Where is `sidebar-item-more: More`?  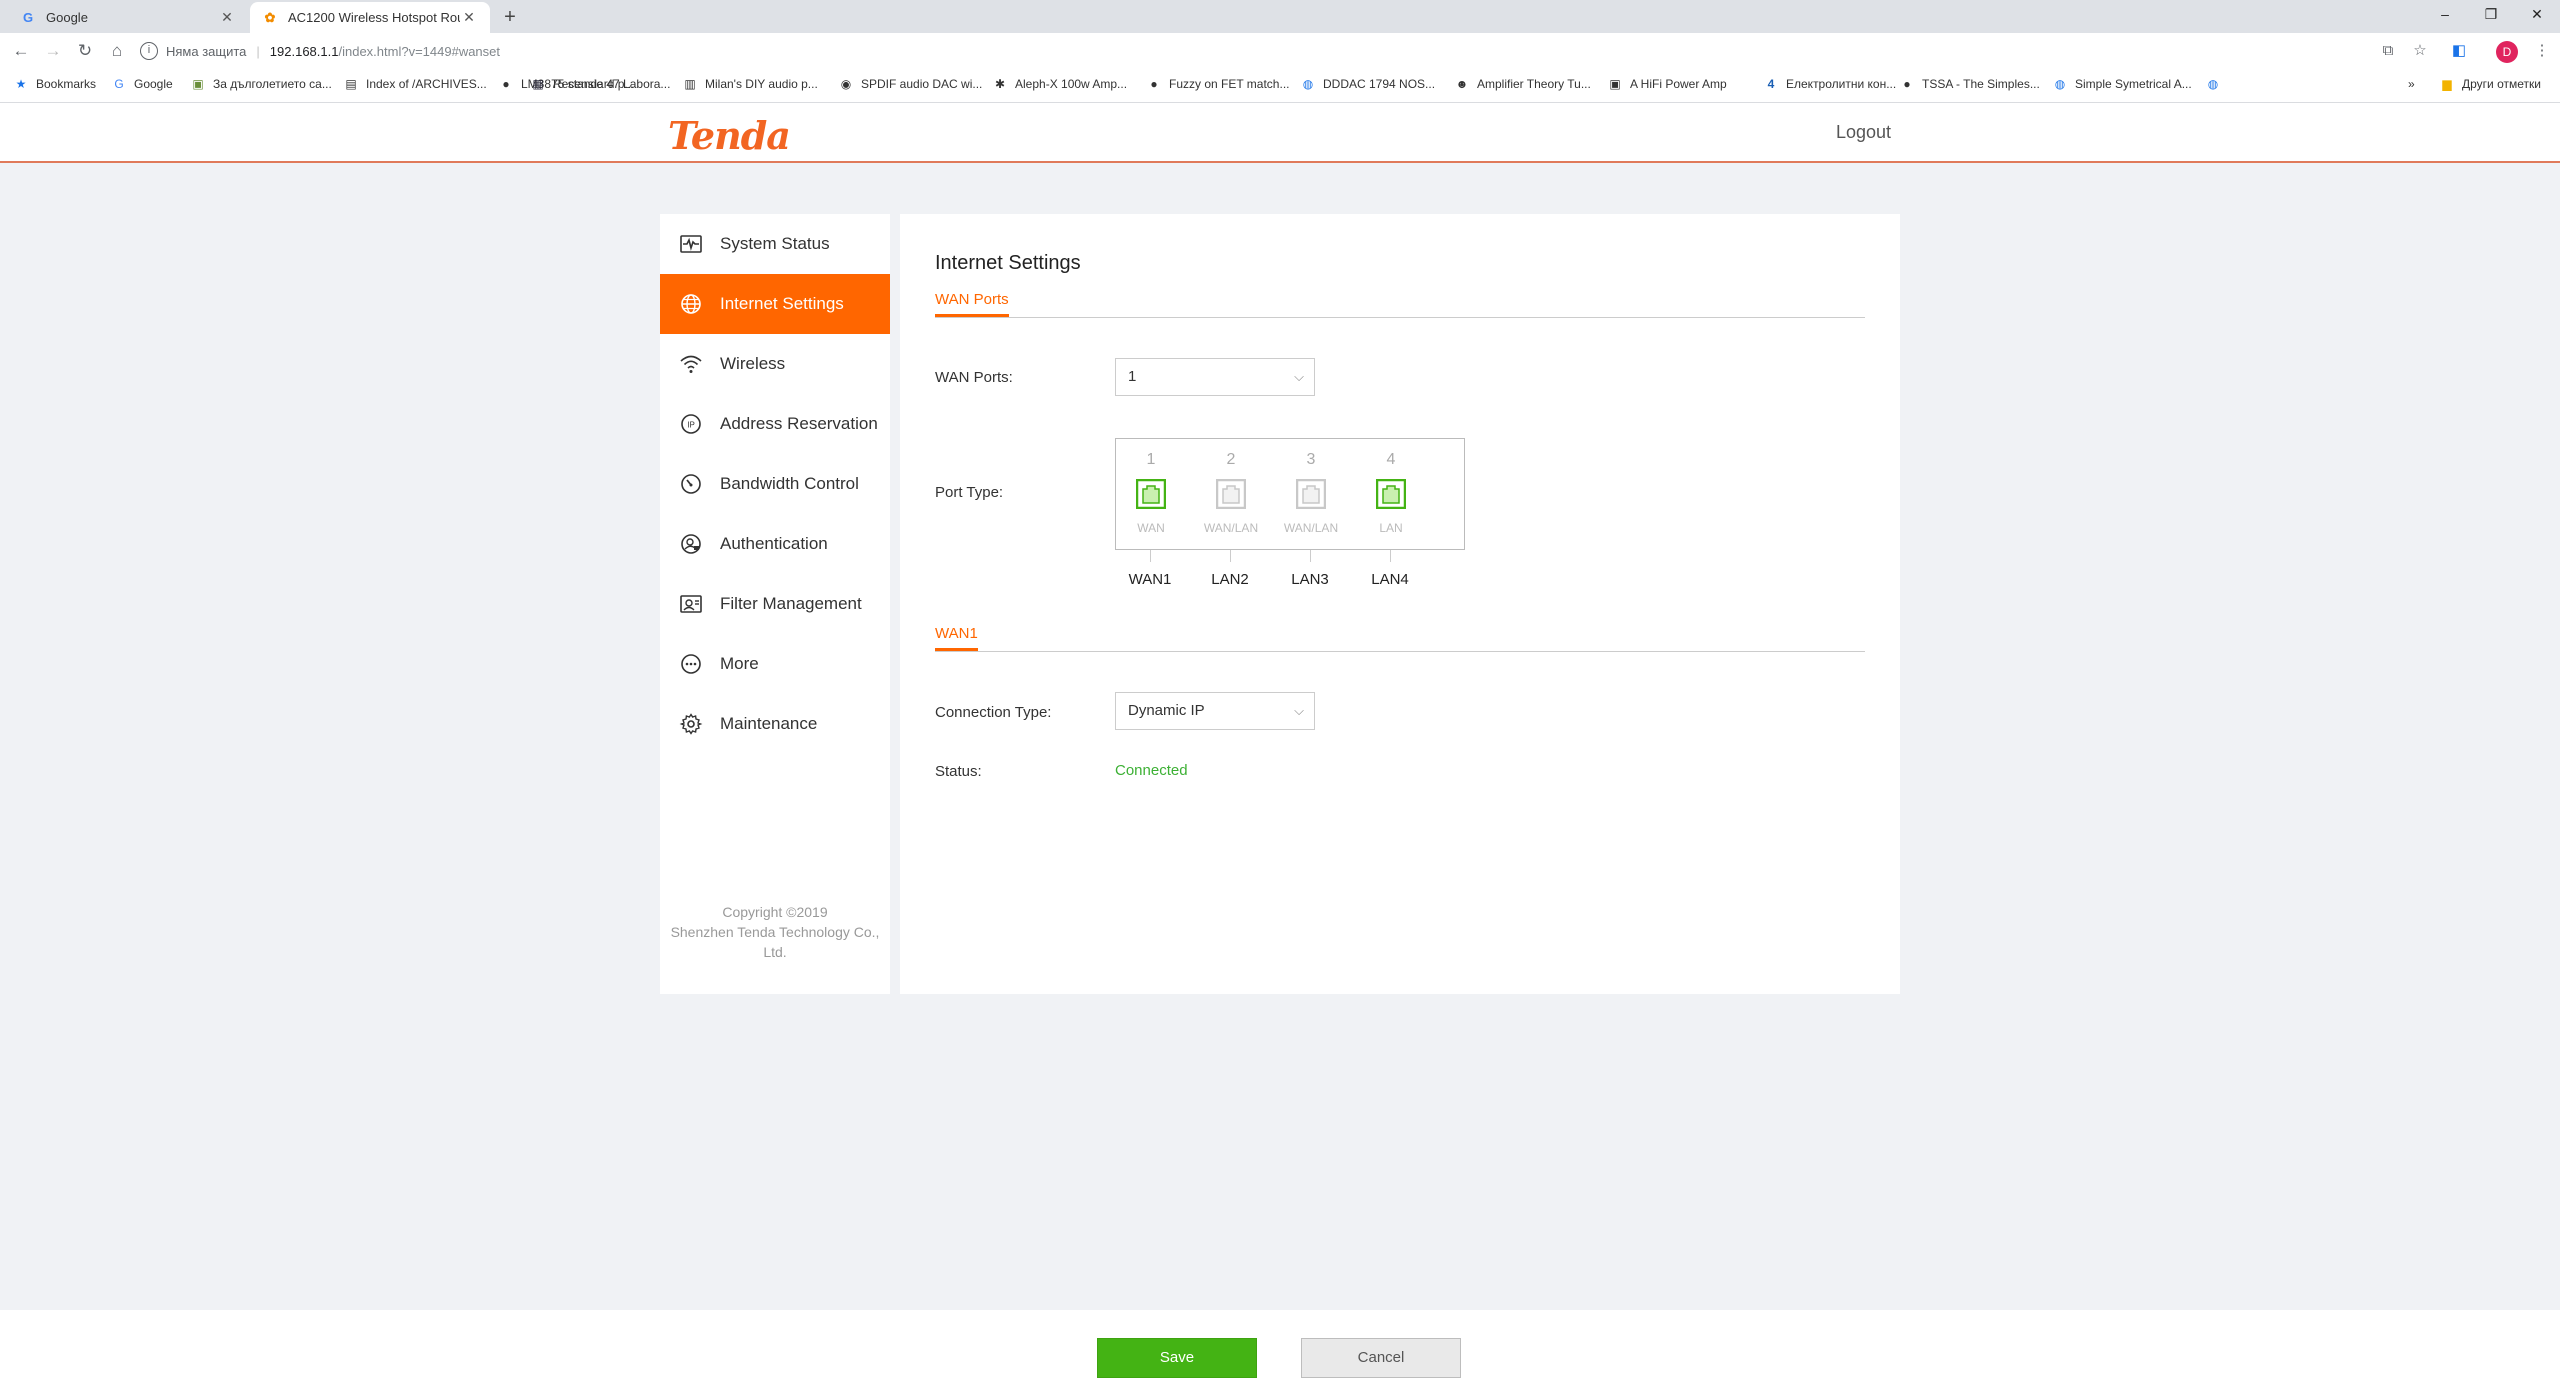 sidebar-item-more: More is located at coordinates (775, 664).